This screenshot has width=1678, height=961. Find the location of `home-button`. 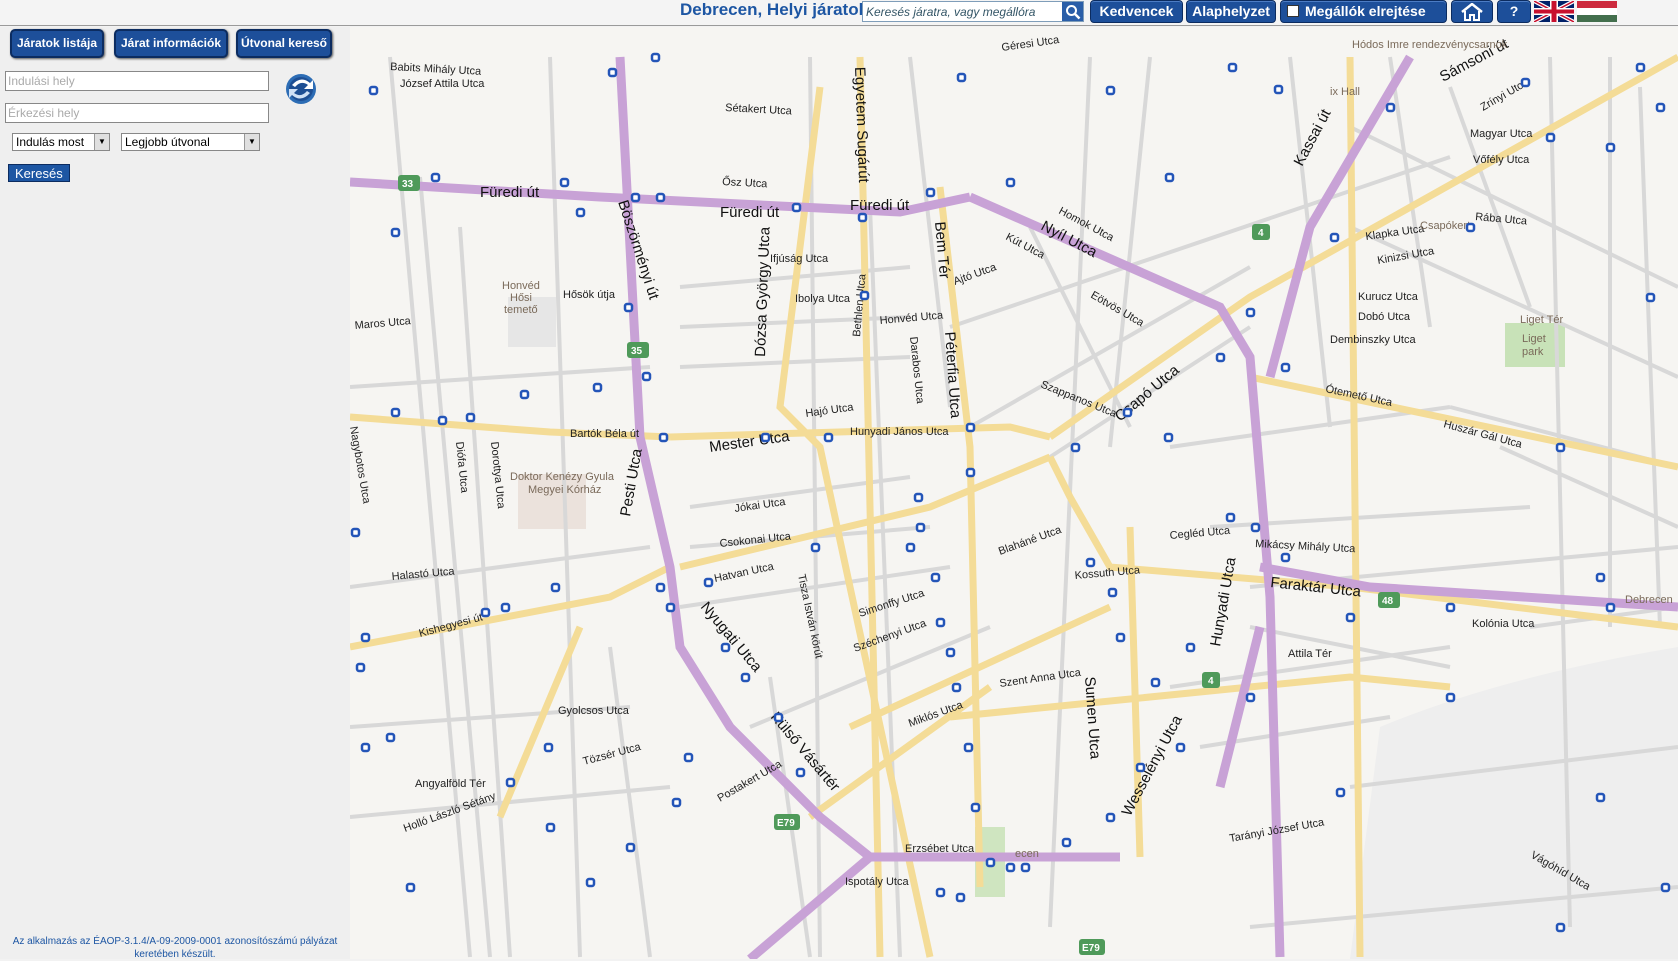

home-button is located at coordinates (1472, 11).